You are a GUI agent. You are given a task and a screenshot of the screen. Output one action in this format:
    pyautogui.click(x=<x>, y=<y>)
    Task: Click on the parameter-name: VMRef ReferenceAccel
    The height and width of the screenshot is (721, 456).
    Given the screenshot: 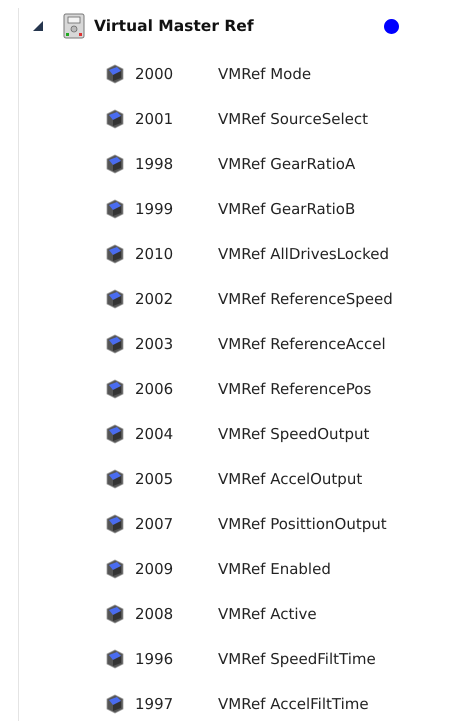 What is the action you would take?
    pyautogui.click(x=302, y=344)
    